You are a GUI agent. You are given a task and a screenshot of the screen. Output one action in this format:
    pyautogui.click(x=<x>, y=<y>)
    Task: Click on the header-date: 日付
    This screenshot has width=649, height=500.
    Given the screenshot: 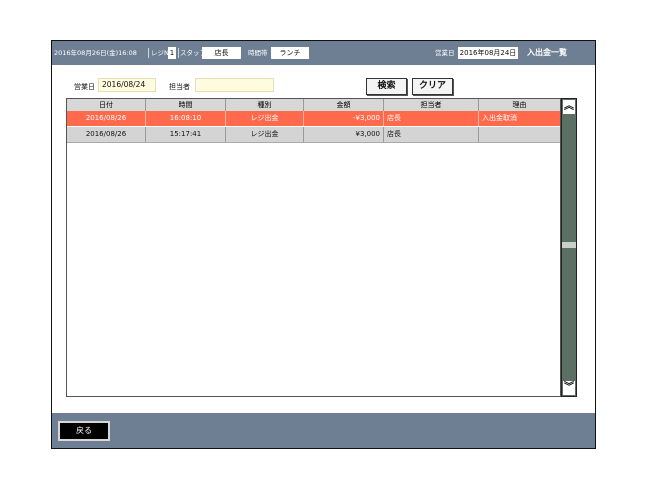 What is the action you would take?
    pyautogui.click(x=106, y=105)
    